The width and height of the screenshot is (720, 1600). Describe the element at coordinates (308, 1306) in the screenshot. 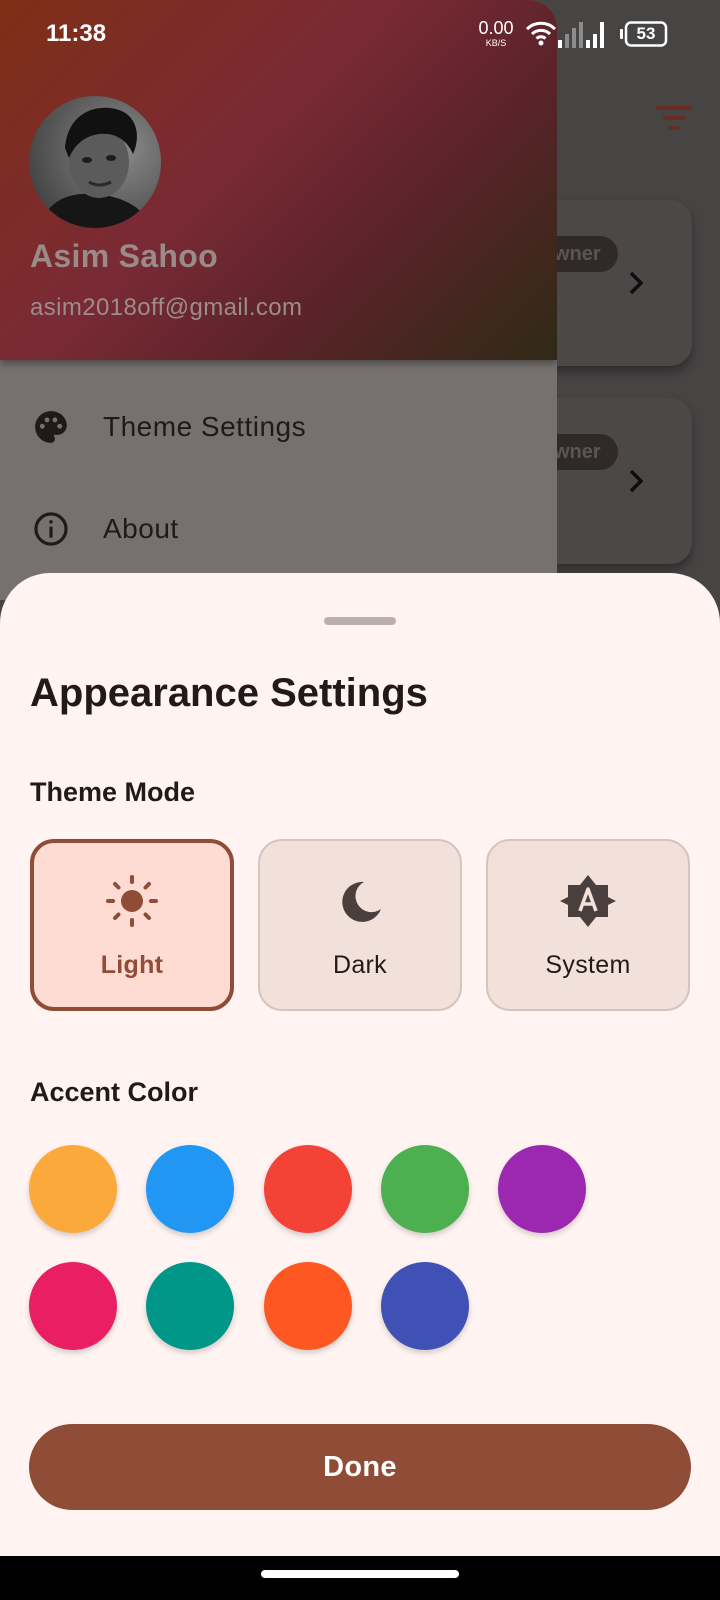

I see `accent-color-swatch-deep-orange` at that location.